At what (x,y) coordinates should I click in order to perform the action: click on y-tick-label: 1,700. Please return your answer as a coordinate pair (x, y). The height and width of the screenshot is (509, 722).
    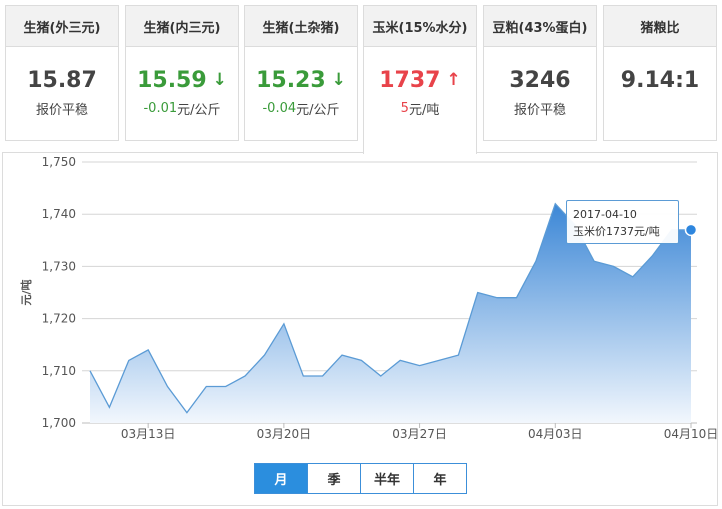
    Looking at the image, I should click on (59, 423).